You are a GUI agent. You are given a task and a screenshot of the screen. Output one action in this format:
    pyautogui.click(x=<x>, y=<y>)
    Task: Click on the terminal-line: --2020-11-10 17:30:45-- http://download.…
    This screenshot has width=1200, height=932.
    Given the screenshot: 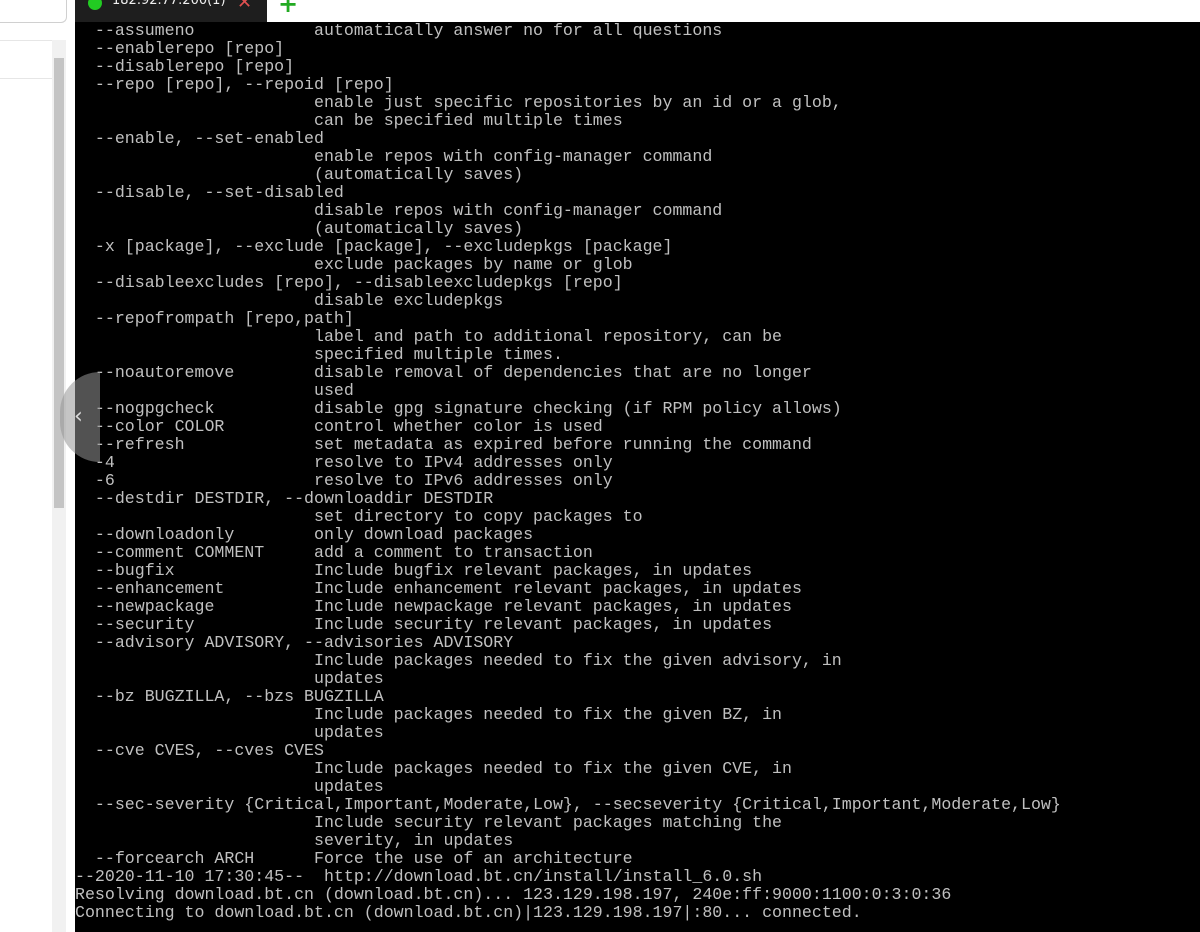 What is the action you would take?
    pyautogui.click(x=419, y=876)
    